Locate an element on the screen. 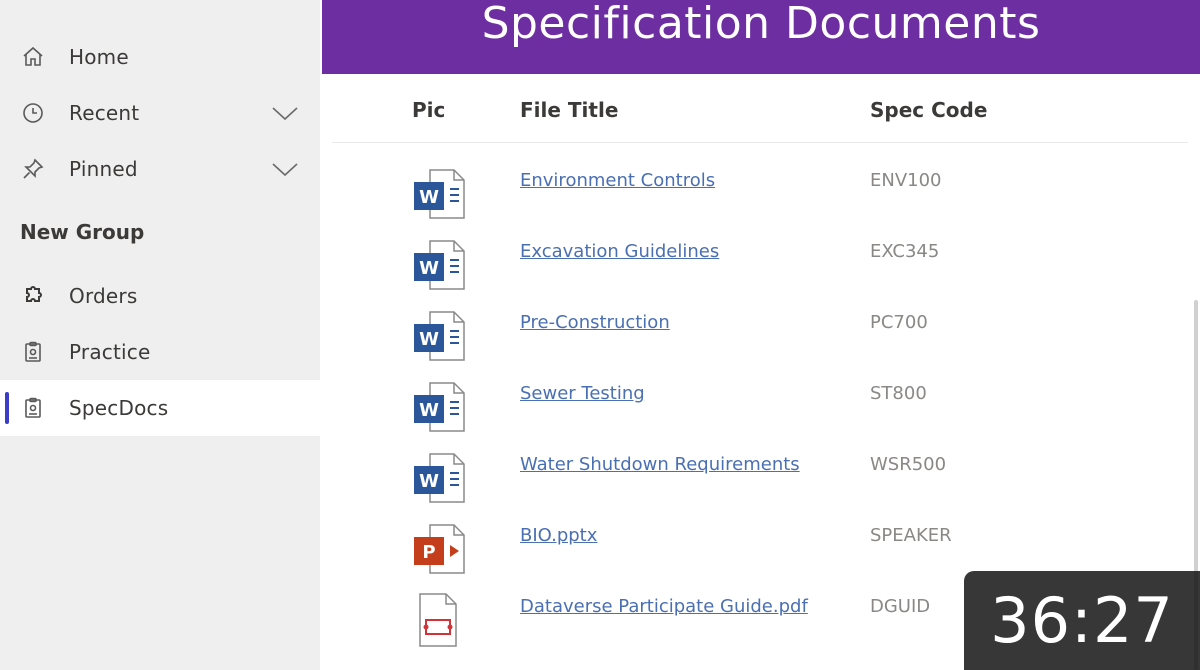 The height and width of the screenshot is (670, 1200). nav-item-label: Orders is located at coordinates (103, 296).